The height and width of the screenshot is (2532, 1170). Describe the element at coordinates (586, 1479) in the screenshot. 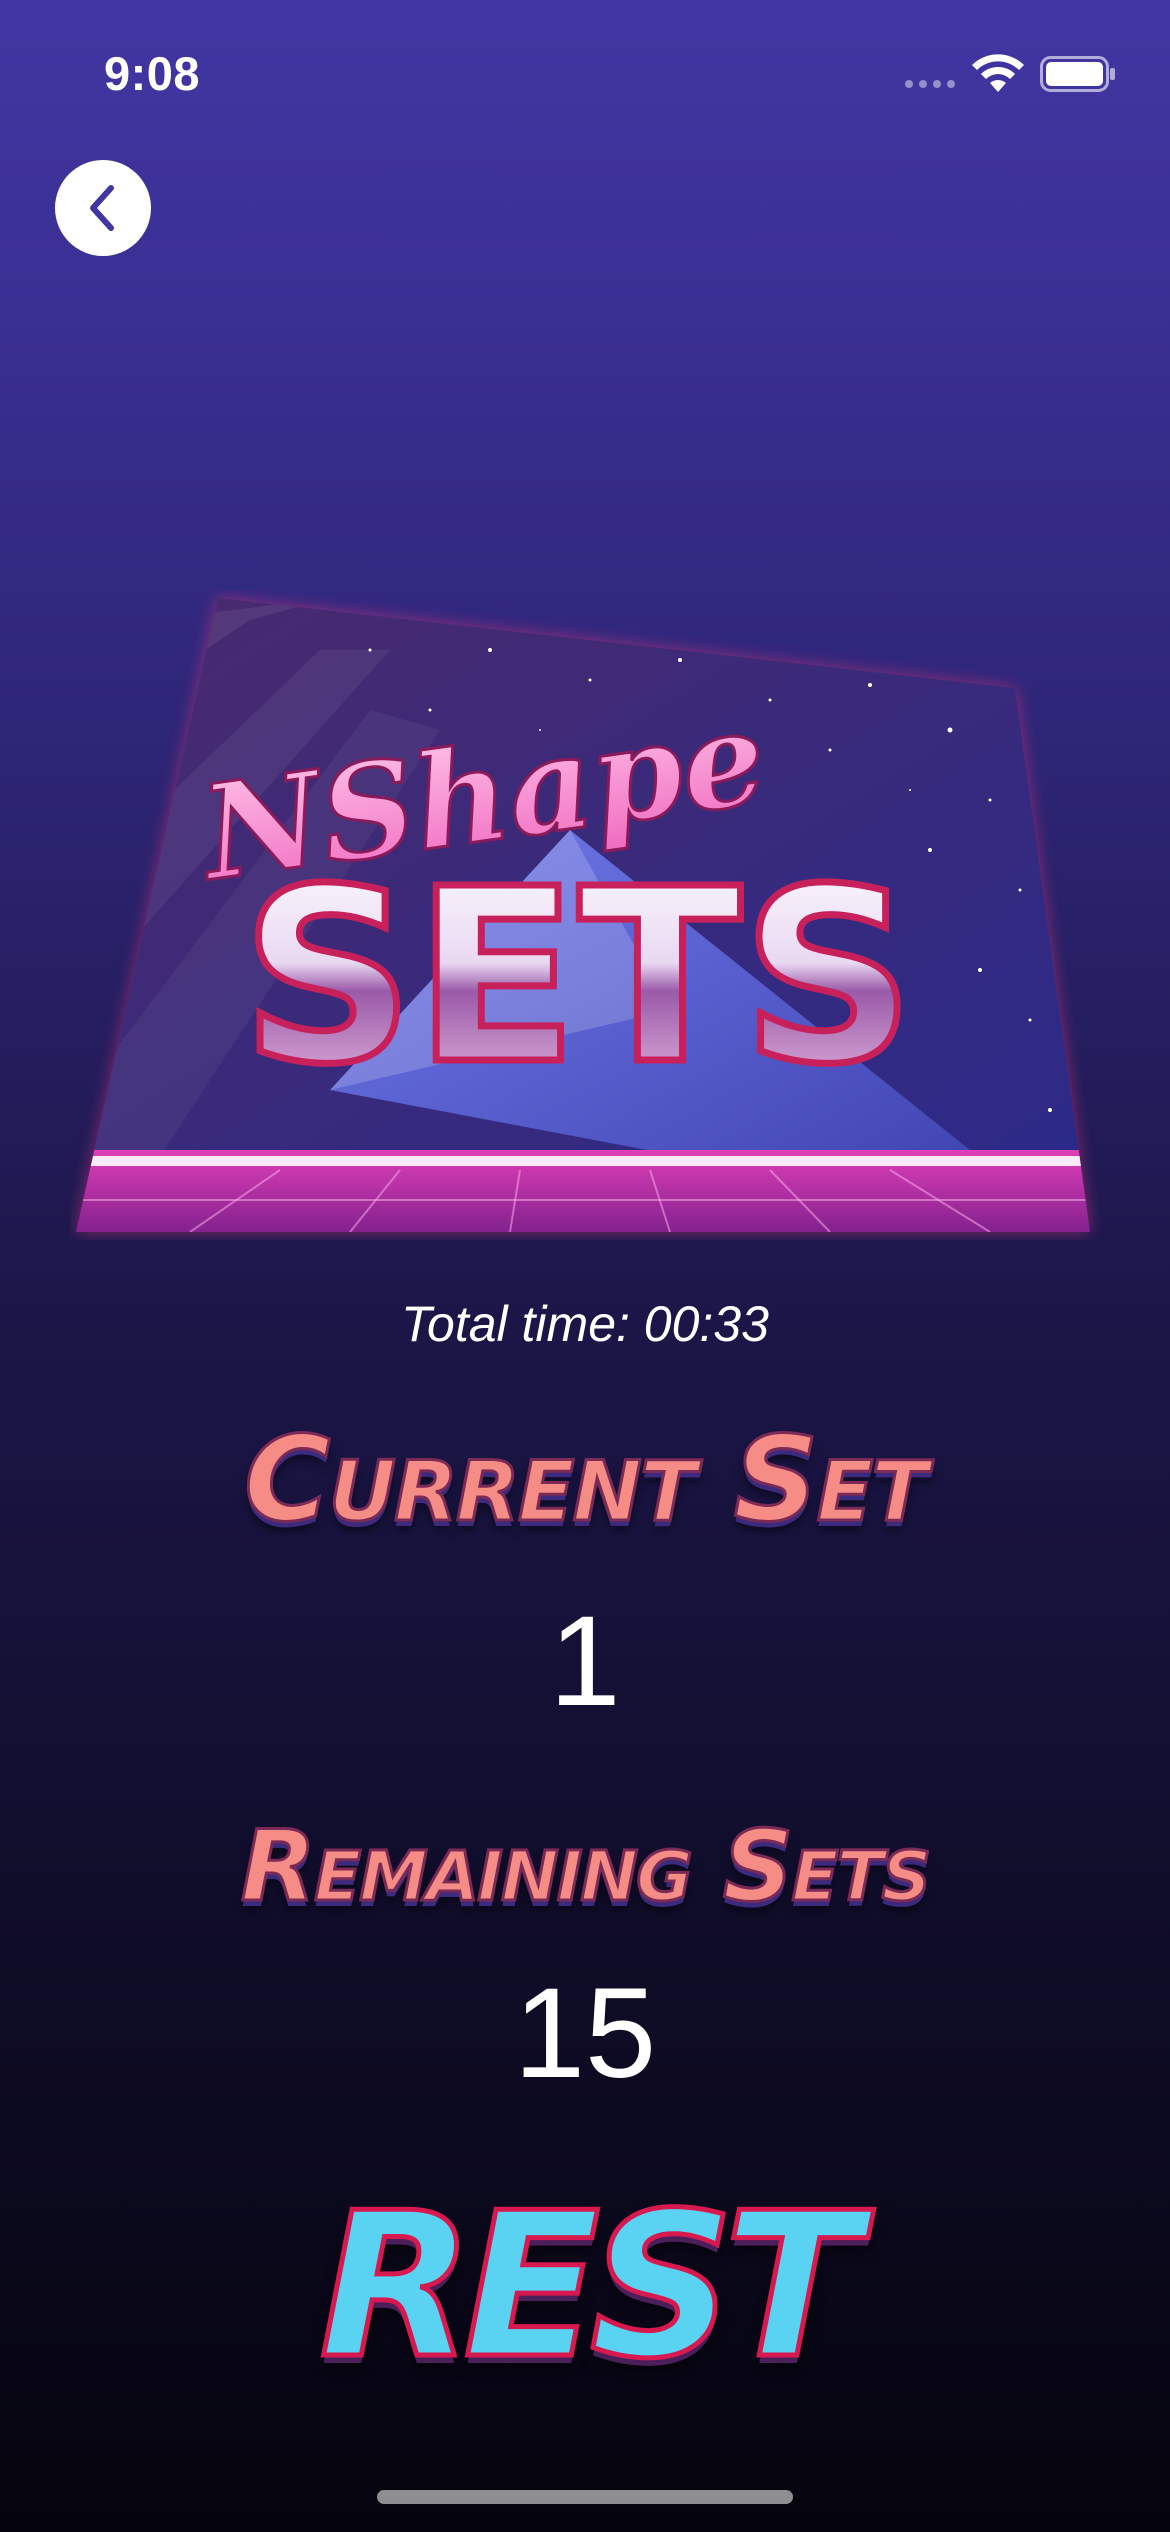

I see `current-set-label: Current Set` at that location.